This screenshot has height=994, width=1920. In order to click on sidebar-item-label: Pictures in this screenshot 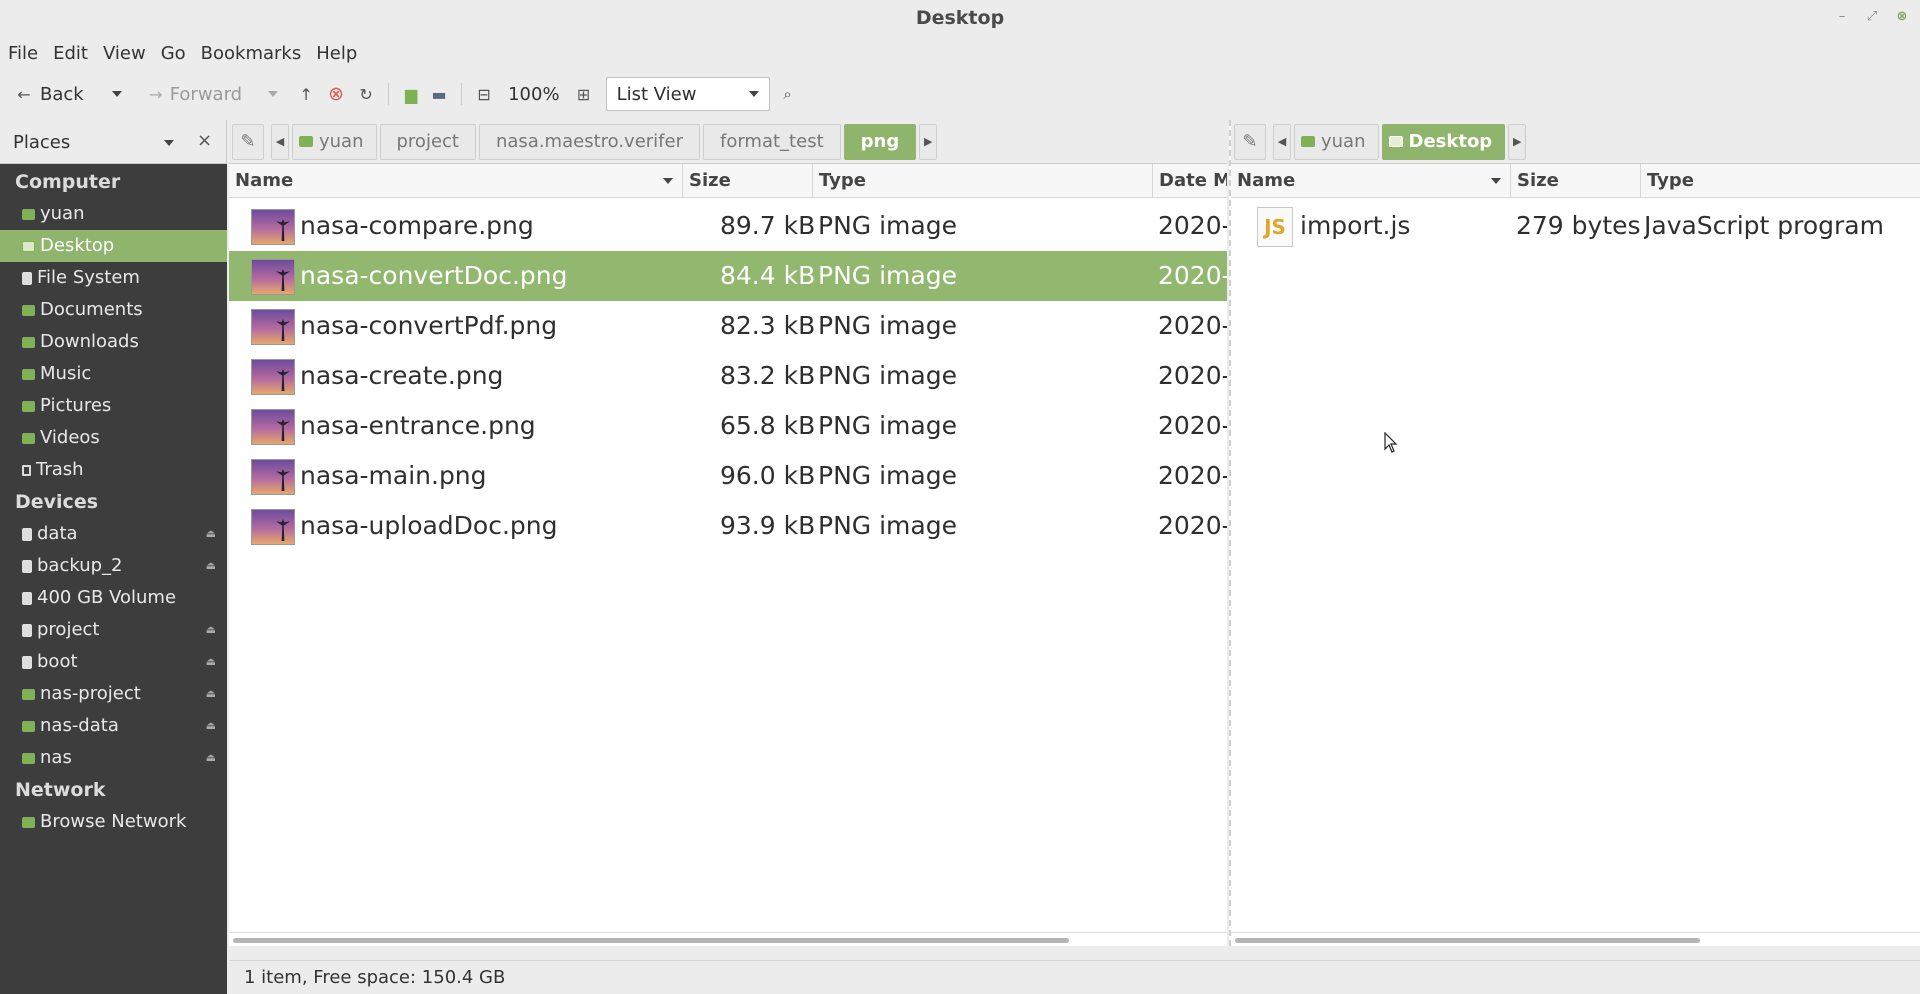, I will do `click(76, 405)`.